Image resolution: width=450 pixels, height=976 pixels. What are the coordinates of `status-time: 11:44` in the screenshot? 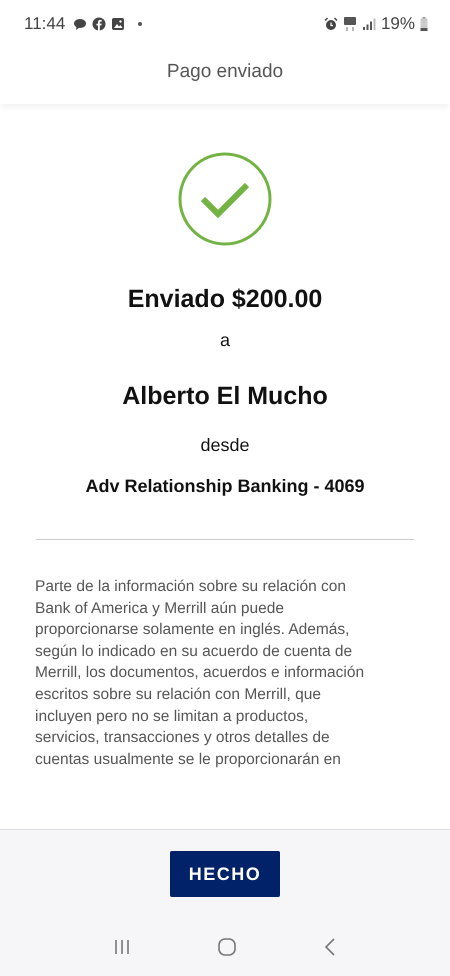 It's located at (45, 24).